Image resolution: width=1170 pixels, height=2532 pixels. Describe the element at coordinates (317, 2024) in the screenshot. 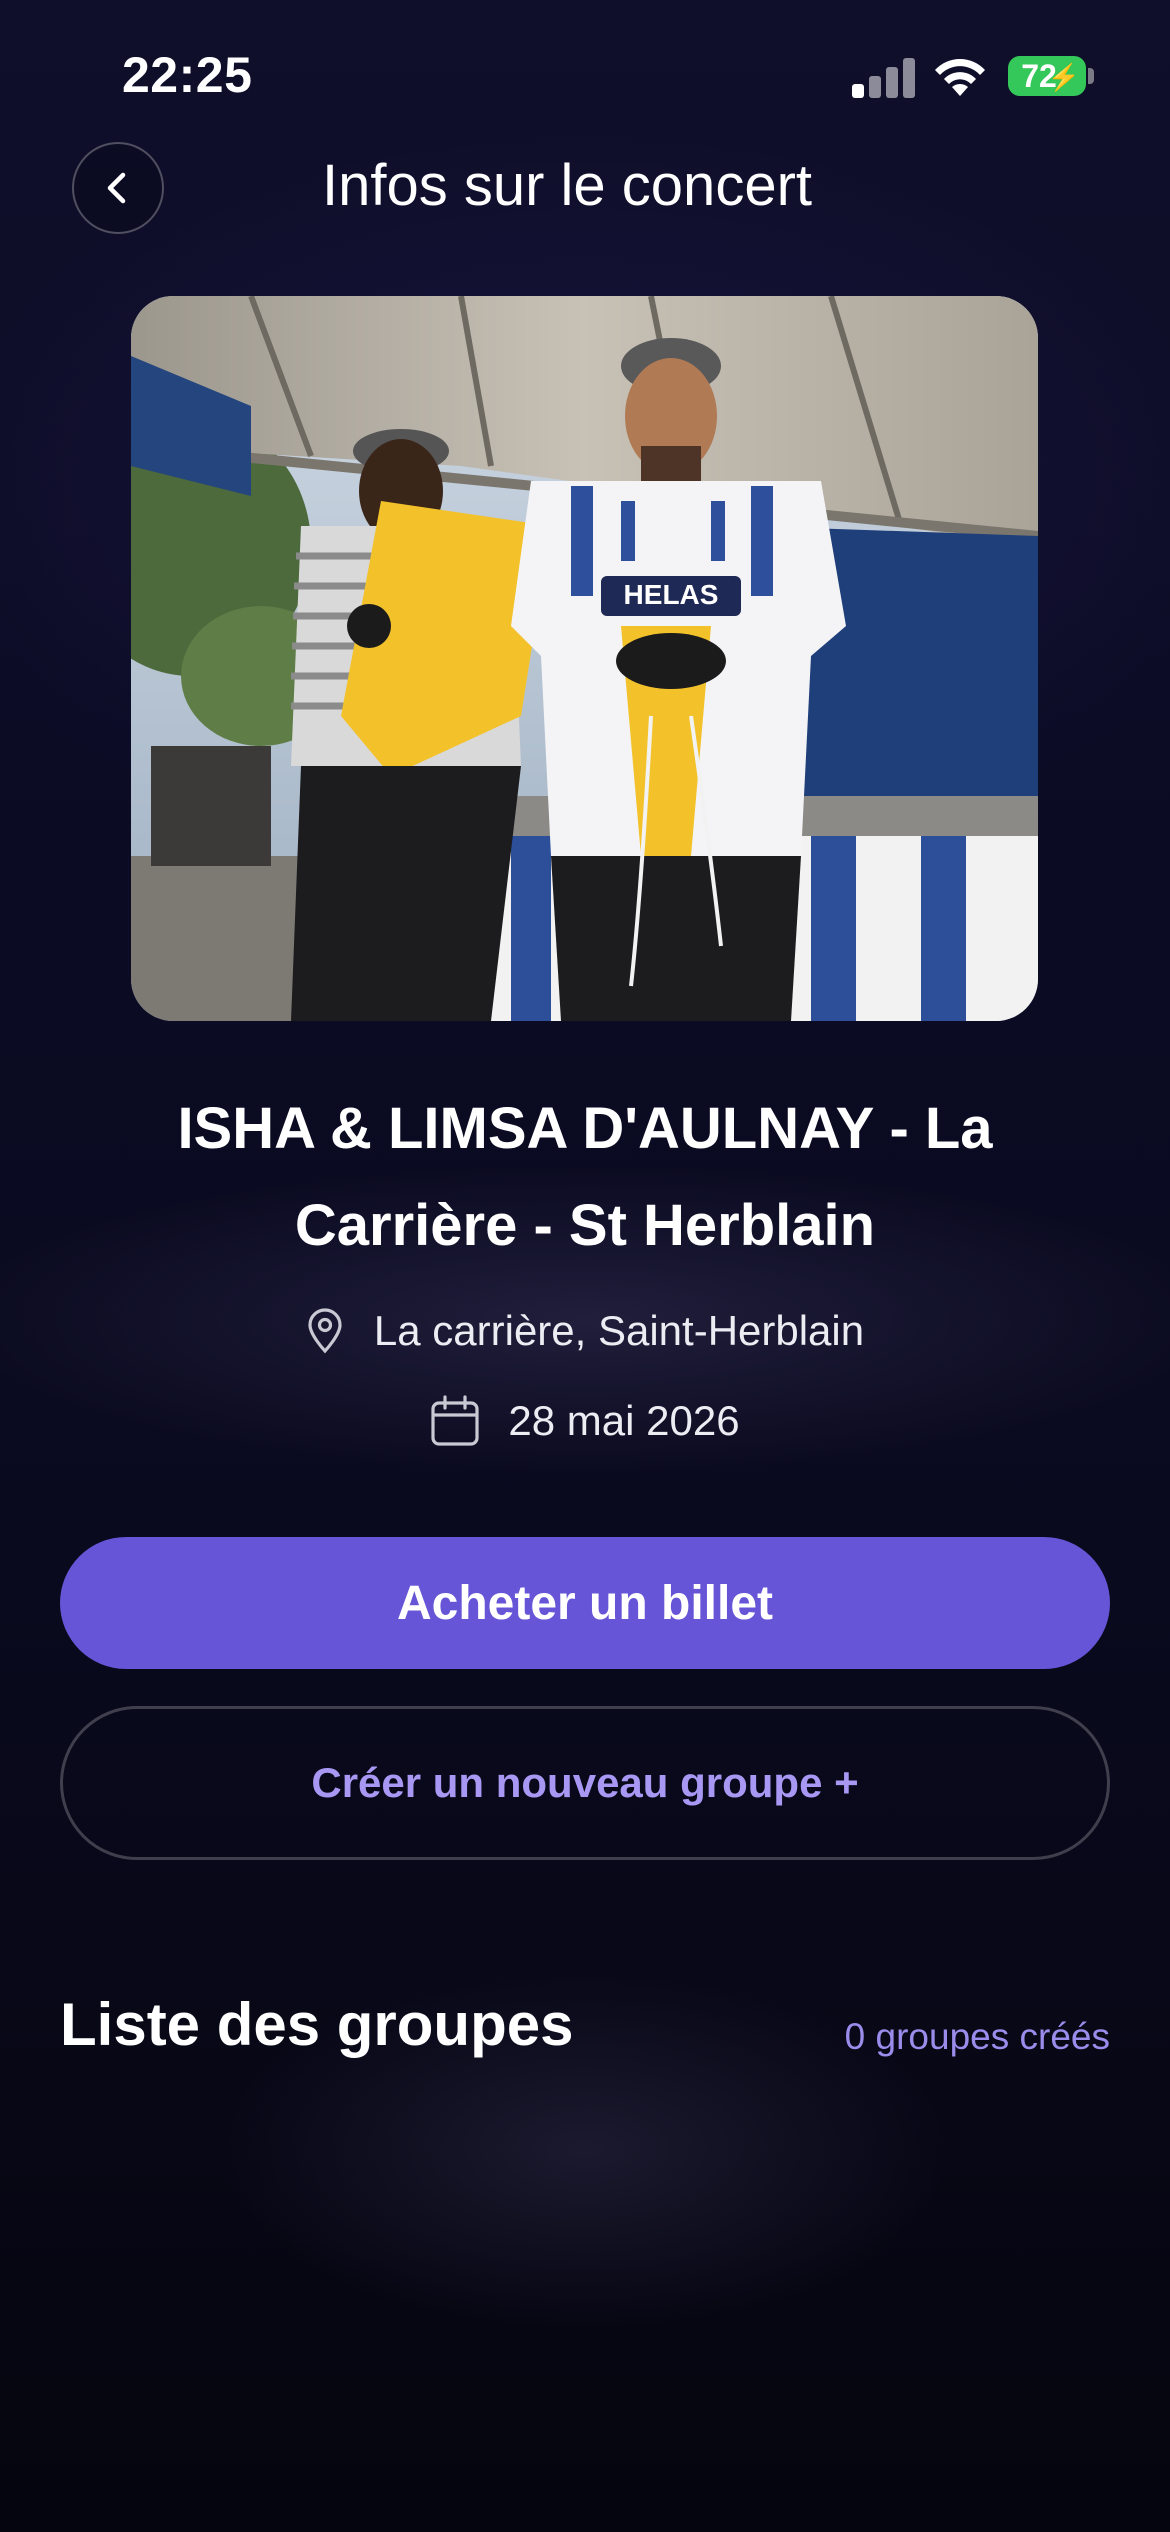

I see `groups-heading: Liste des groupes` at that location.